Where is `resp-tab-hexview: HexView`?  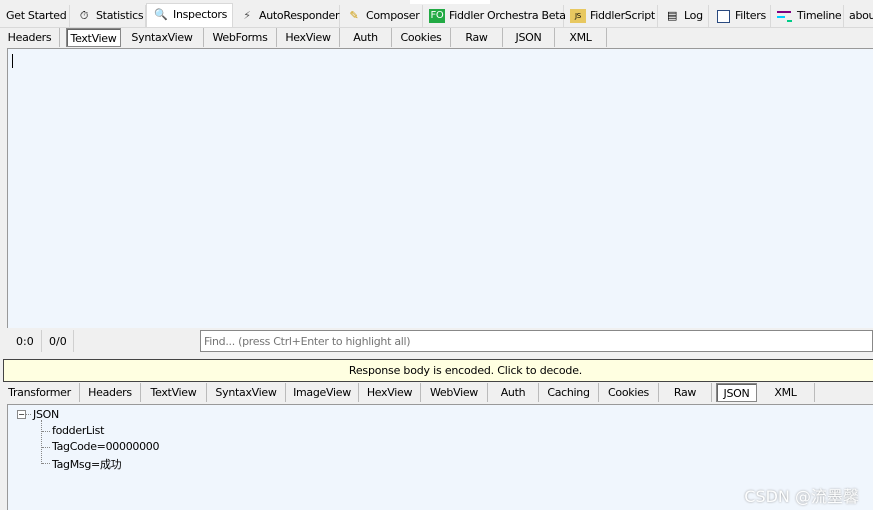 resp-tab-hexview: HexView is located at coordinates (390, 392).